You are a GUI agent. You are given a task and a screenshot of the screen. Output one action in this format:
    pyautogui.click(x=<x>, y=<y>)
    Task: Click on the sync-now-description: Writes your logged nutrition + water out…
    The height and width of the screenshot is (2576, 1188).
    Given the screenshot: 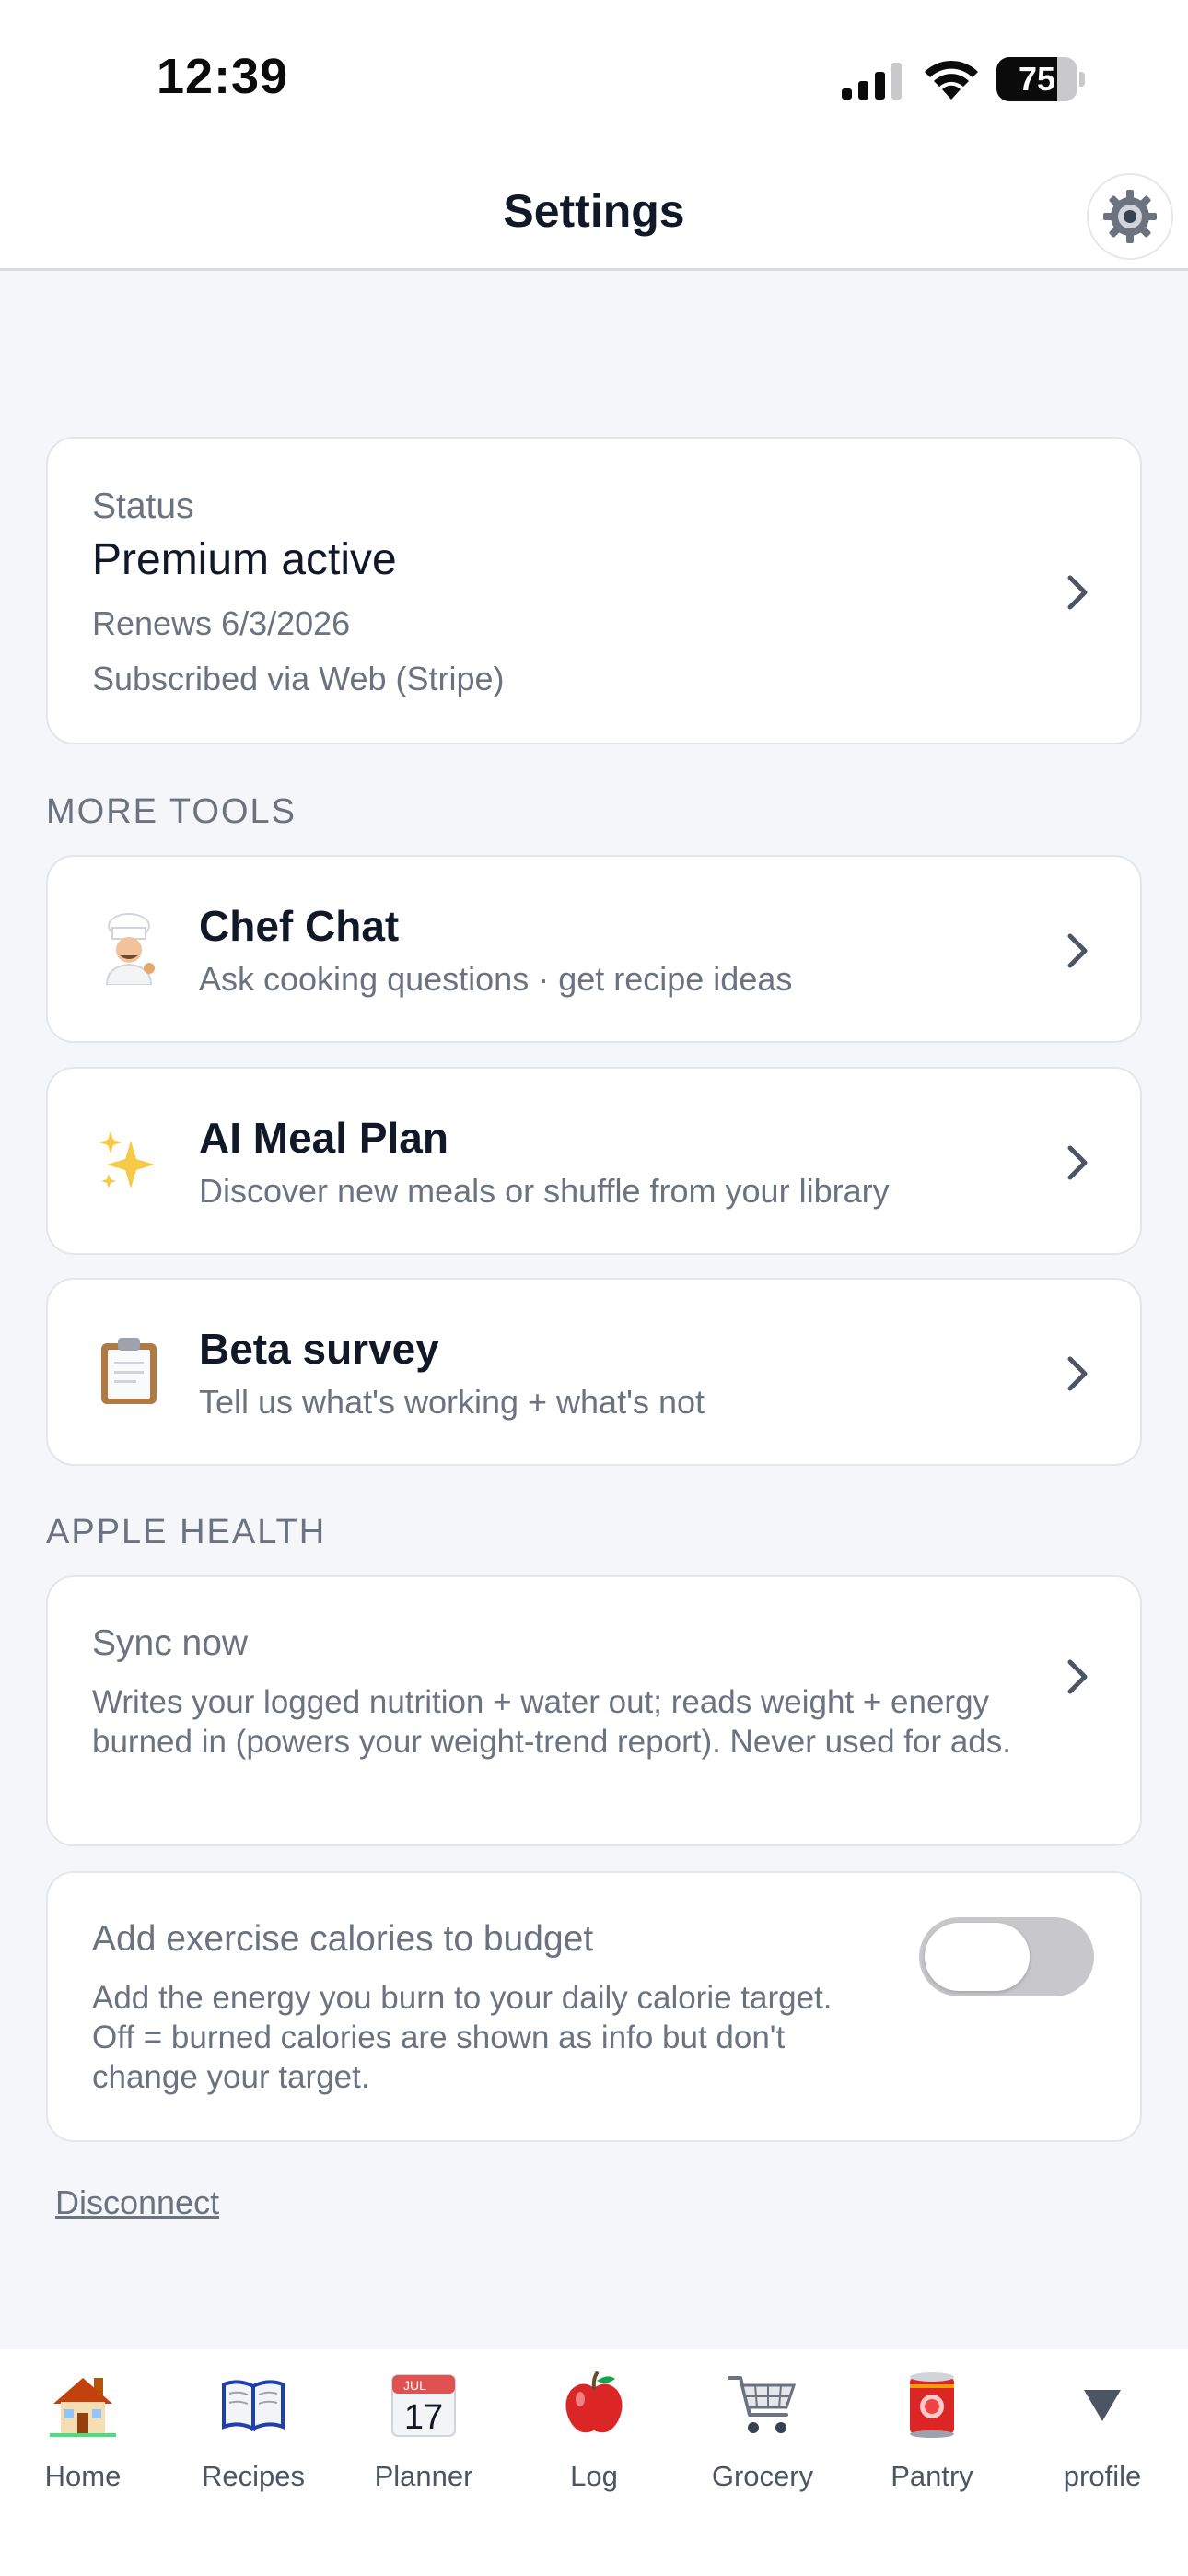 What is the action you would take?
    pyautogui.click(x=551, y=1722)
    